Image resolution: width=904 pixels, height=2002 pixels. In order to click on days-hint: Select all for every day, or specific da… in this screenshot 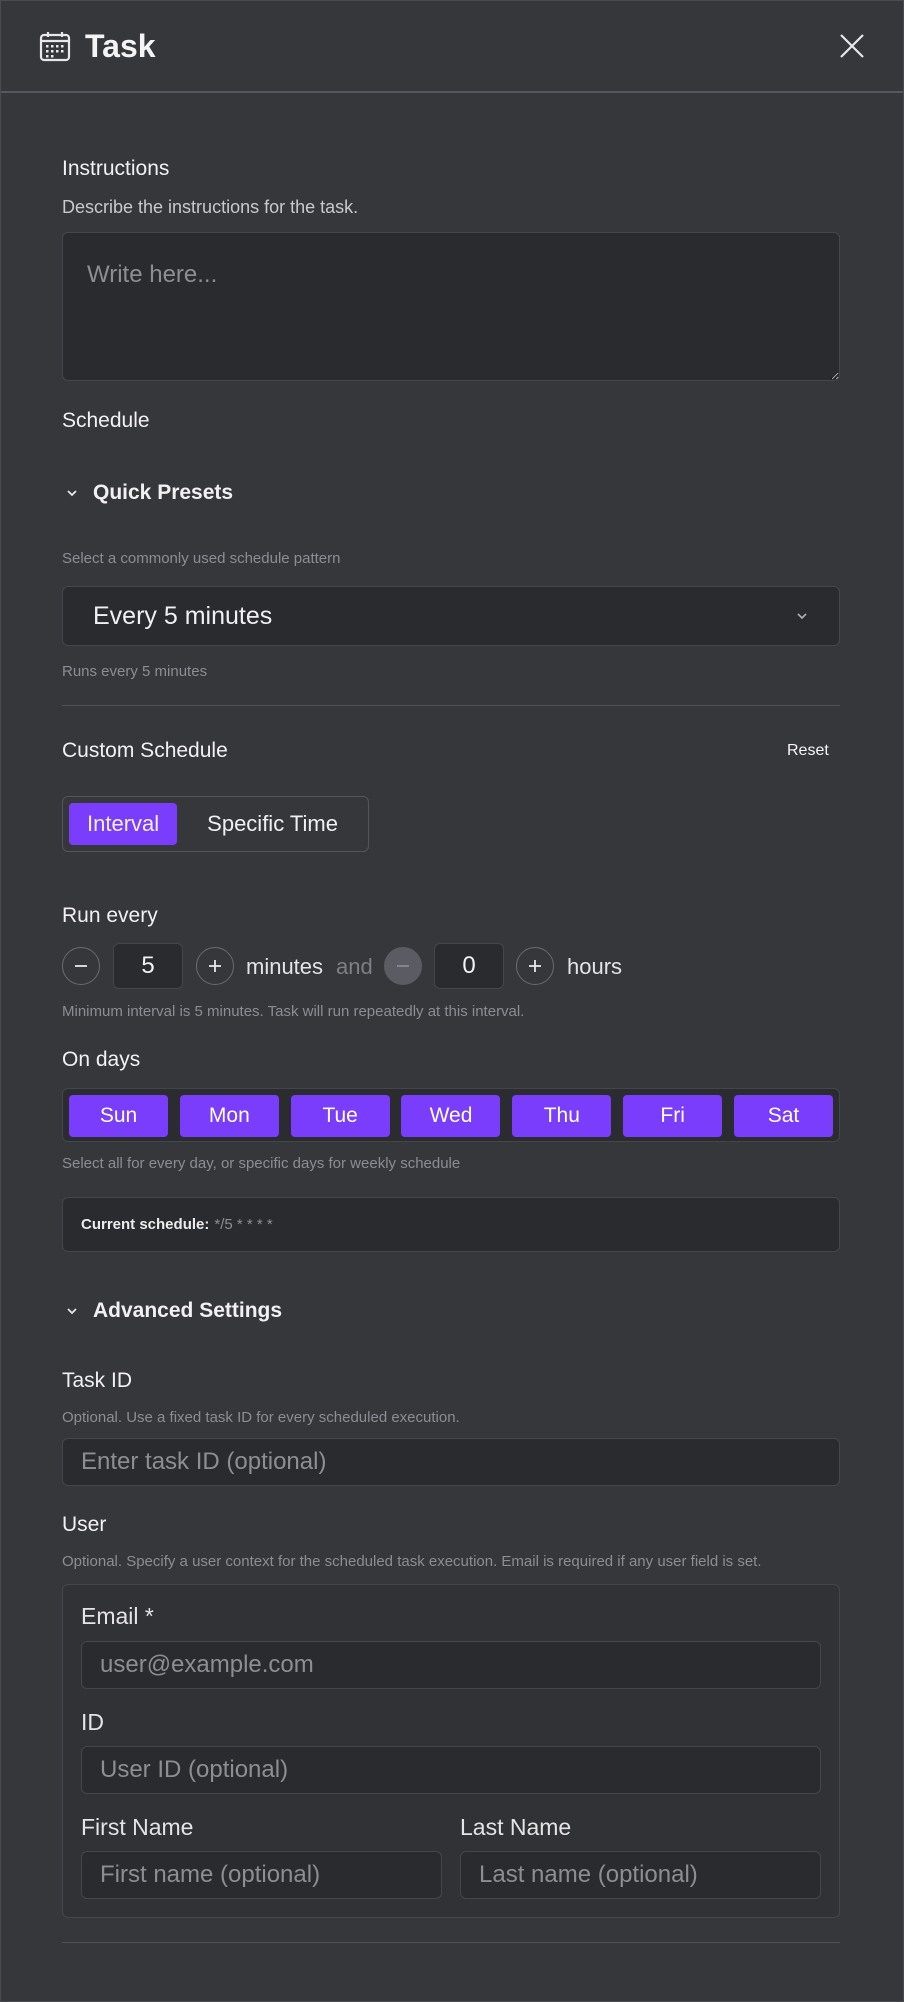, I will do `click(261, 1163)`.